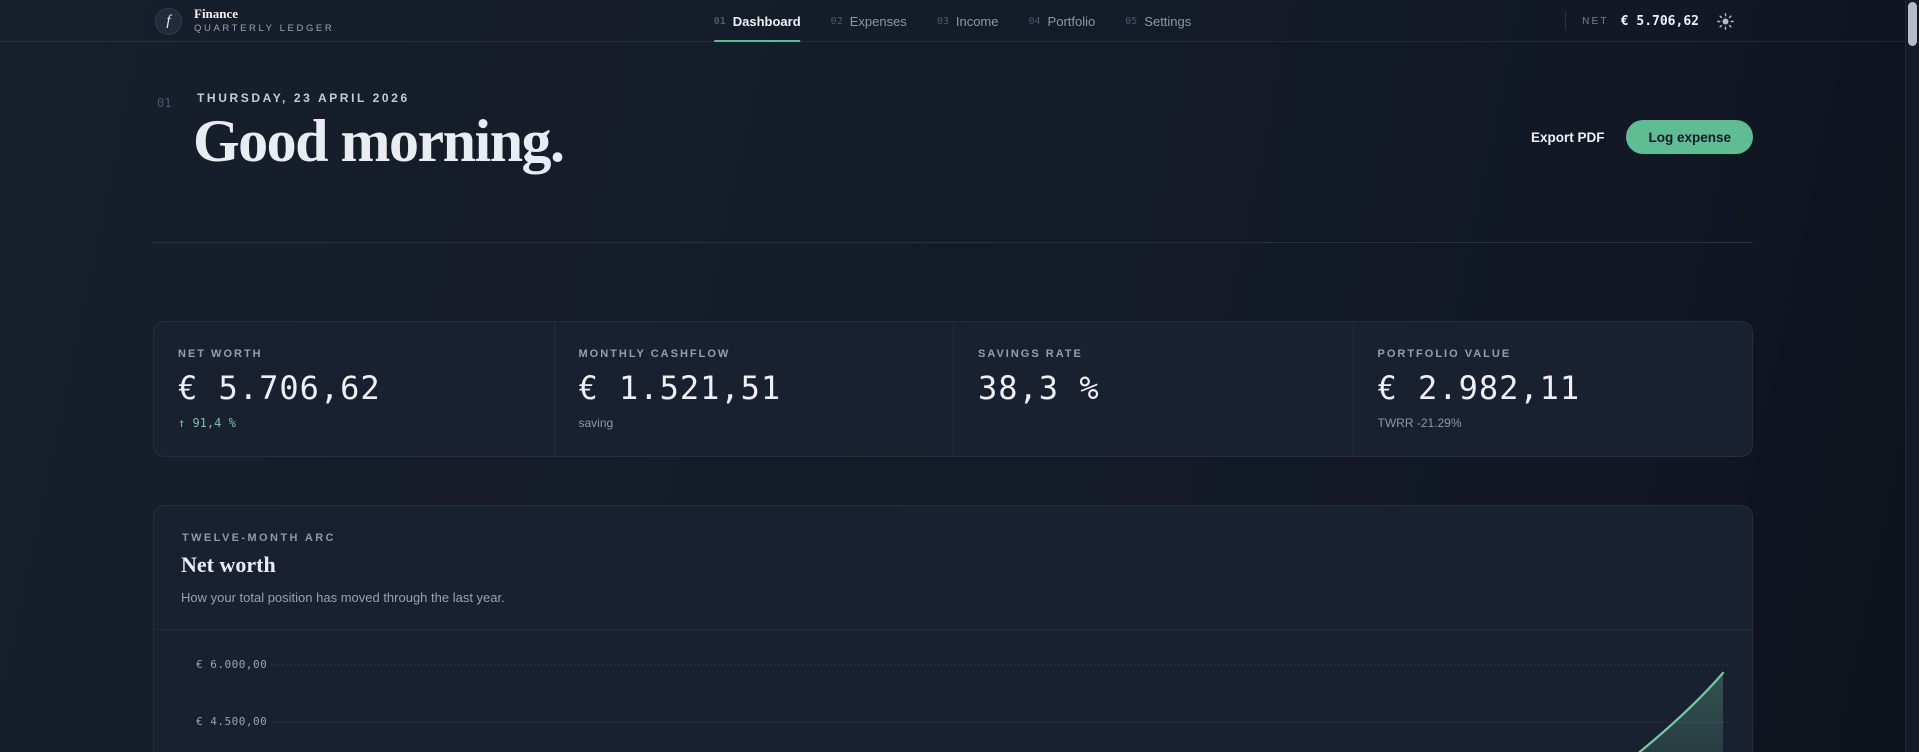 This screenshot has width=1919, height=752. I want to click on net-value: € 5.706,62, so click(1659, 21).